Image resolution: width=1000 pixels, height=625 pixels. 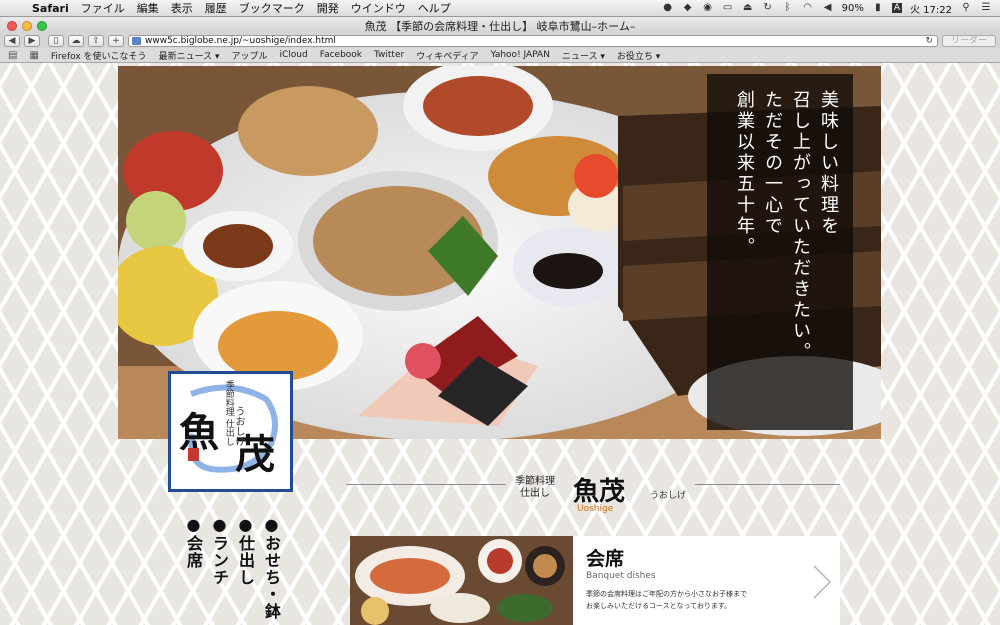 I want to click on logo-seal-icon, so click(x=193, y=454).